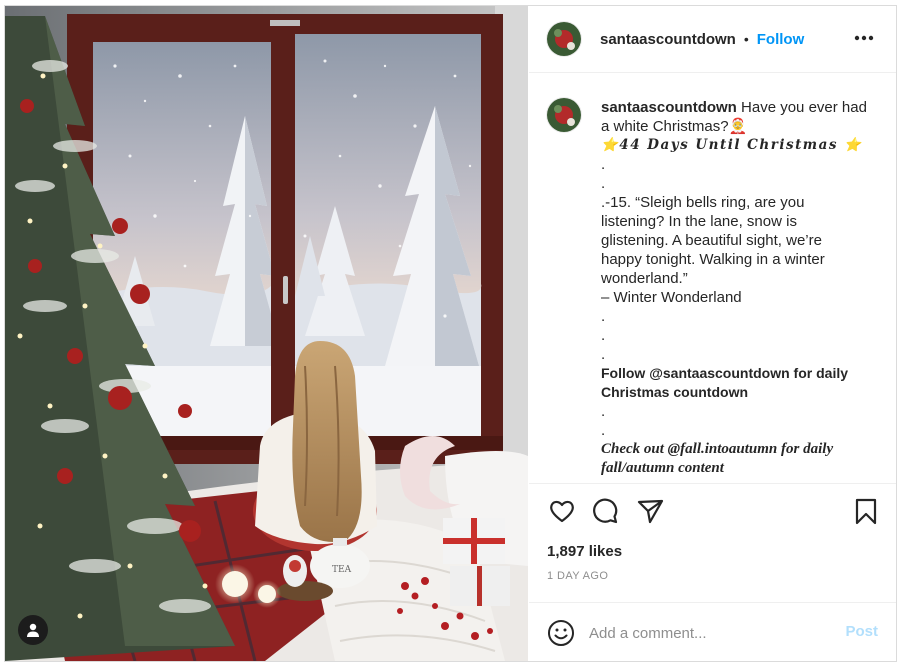  What do you see at coordinates (804, 107) in the screenshot?
I see `caption-line: Have you ever had` at bounding box center [804, 107].